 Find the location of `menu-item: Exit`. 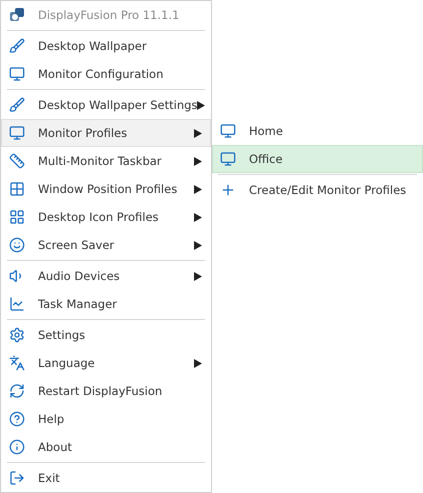

menu-item: Exit is located at coordinates (106, 478).